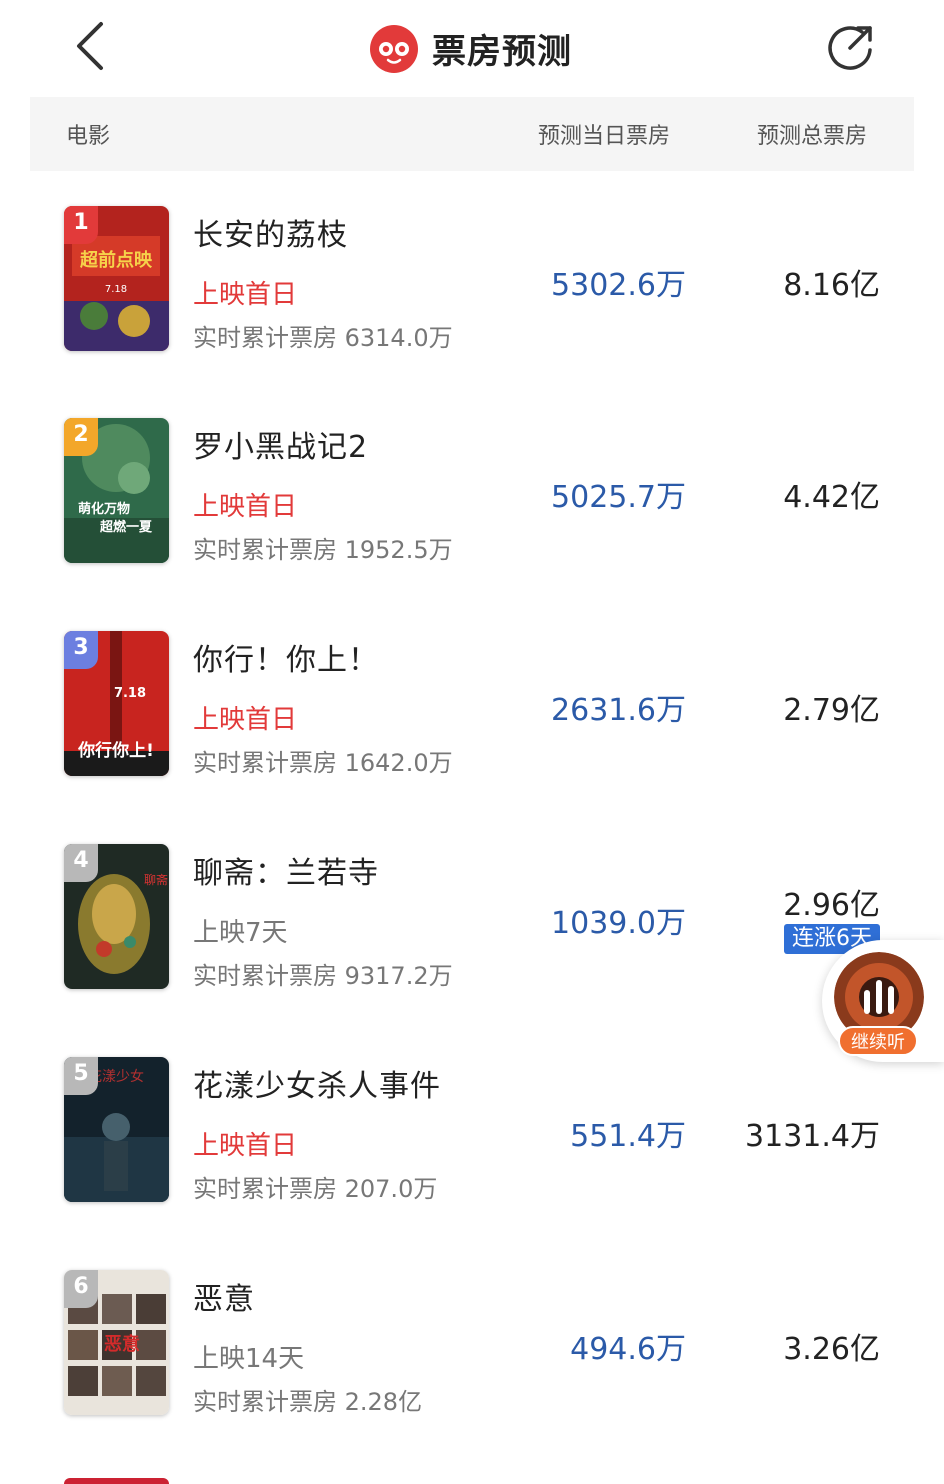 This screenshot has height=1484, width=944. What do you see at coordinates (831, 905) in the screenshot?
I see `total-forecast-value: 2.96亿` at bounding box center [831, 905].